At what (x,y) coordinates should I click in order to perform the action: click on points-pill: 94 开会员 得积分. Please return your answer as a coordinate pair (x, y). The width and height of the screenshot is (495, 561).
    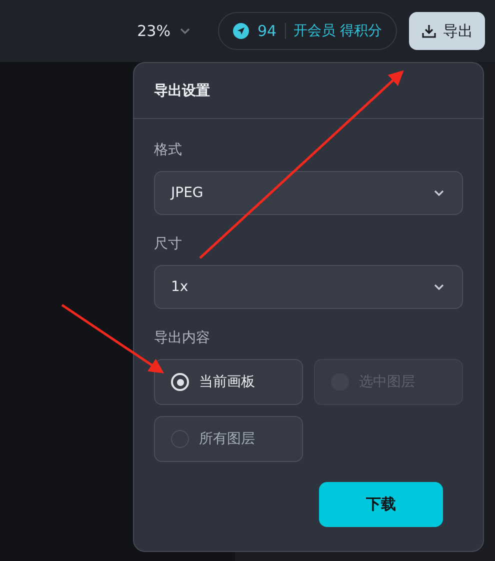
    Looking at the image, I should click on (307, 31).